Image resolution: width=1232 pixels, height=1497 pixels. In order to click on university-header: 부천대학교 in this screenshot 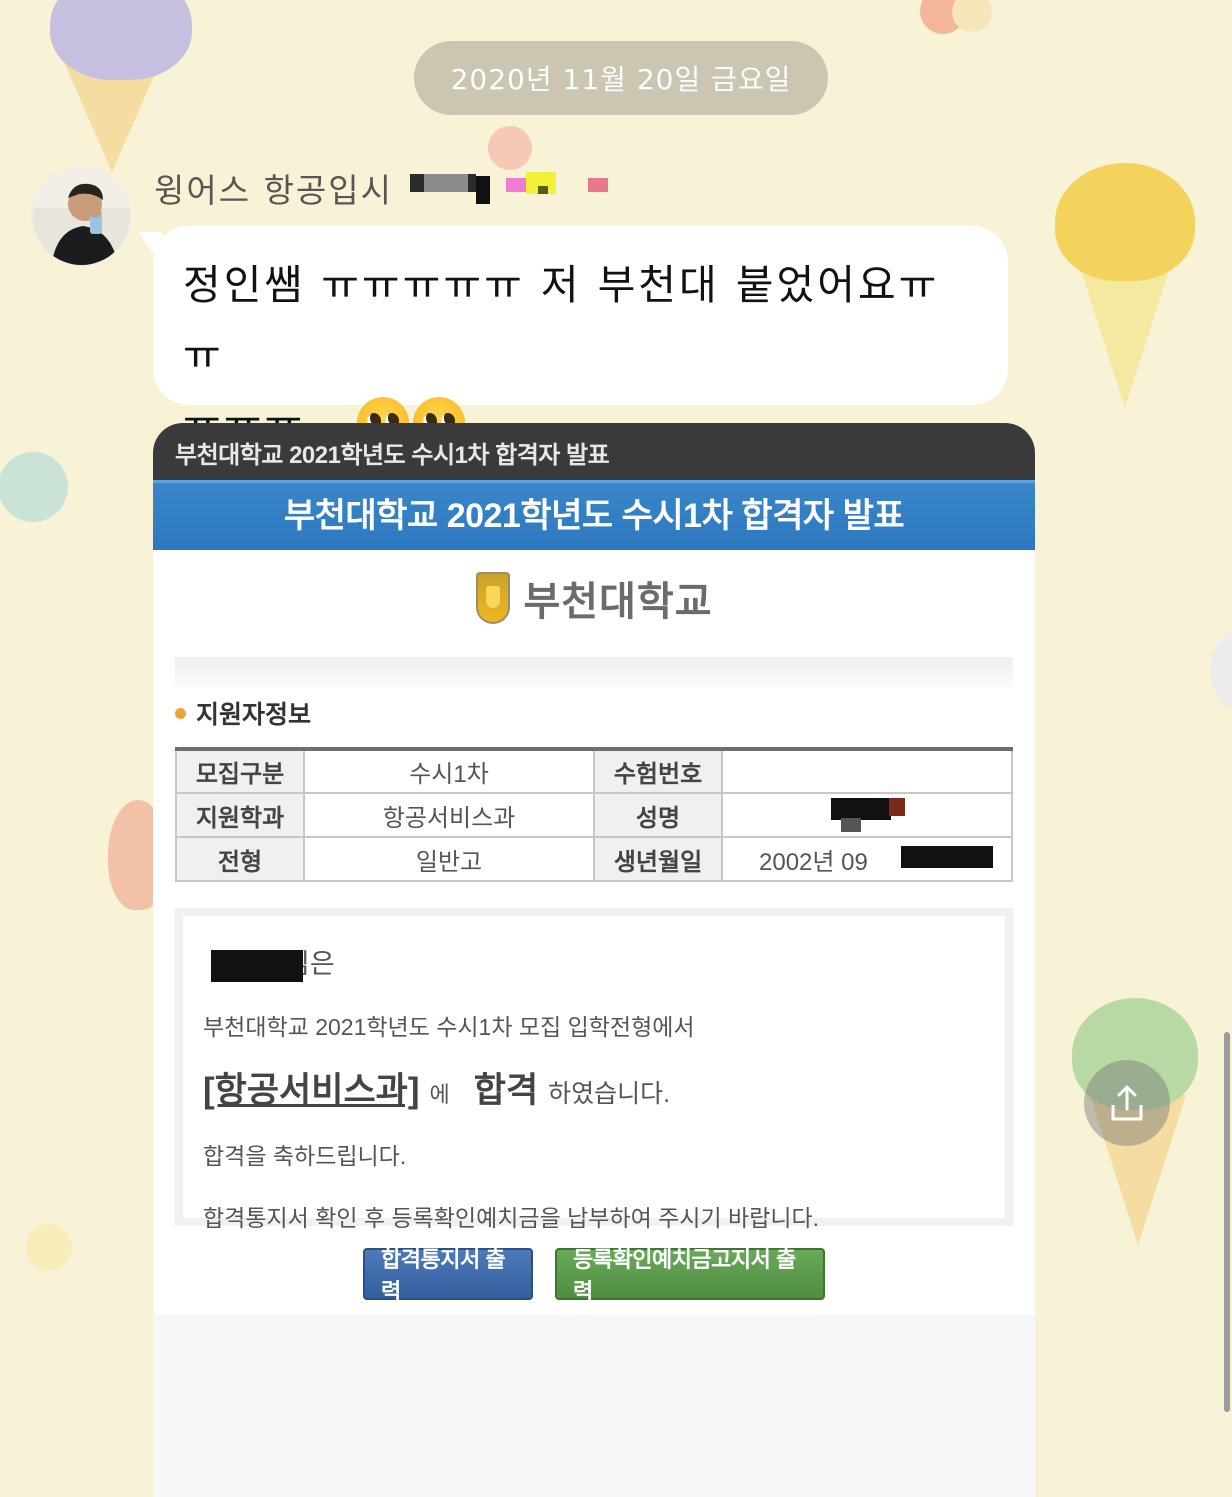, I will do `click(594, 597)`.